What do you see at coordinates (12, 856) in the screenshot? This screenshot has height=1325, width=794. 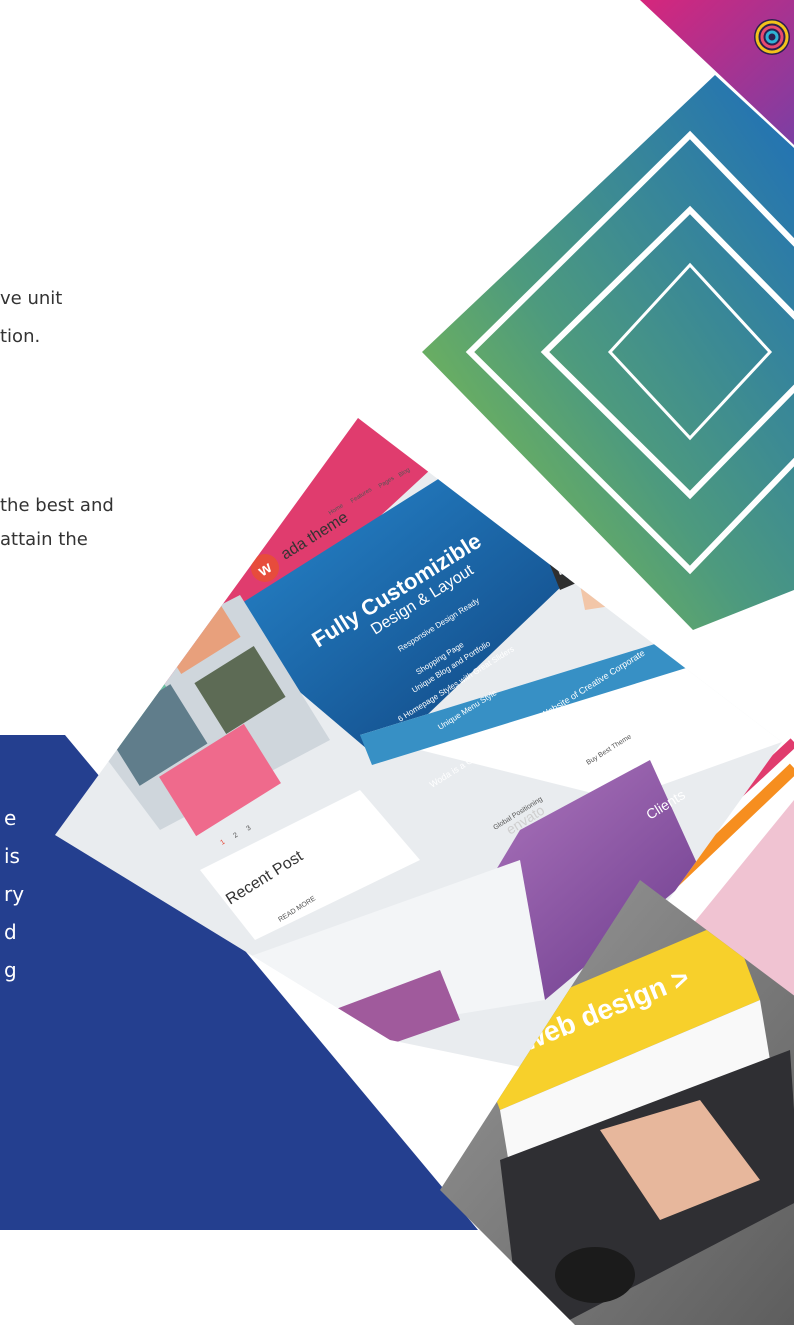 I see `blue-panel-text: is` at bounding box center [12, 856].